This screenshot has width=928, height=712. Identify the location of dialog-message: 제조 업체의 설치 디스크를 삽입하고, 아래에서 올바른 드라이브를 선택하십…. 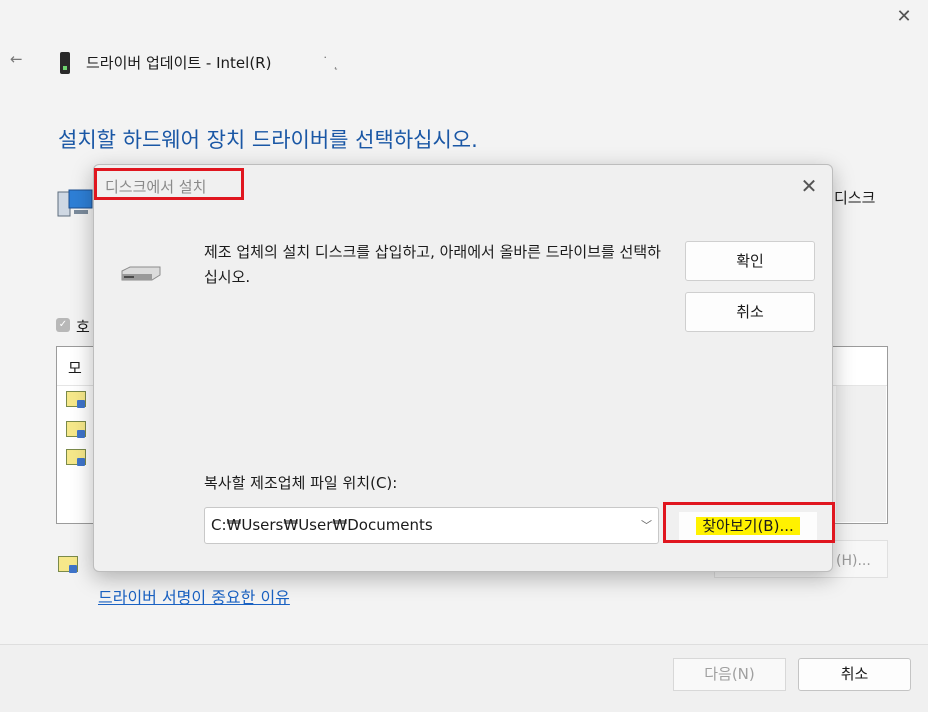
(432, 264).